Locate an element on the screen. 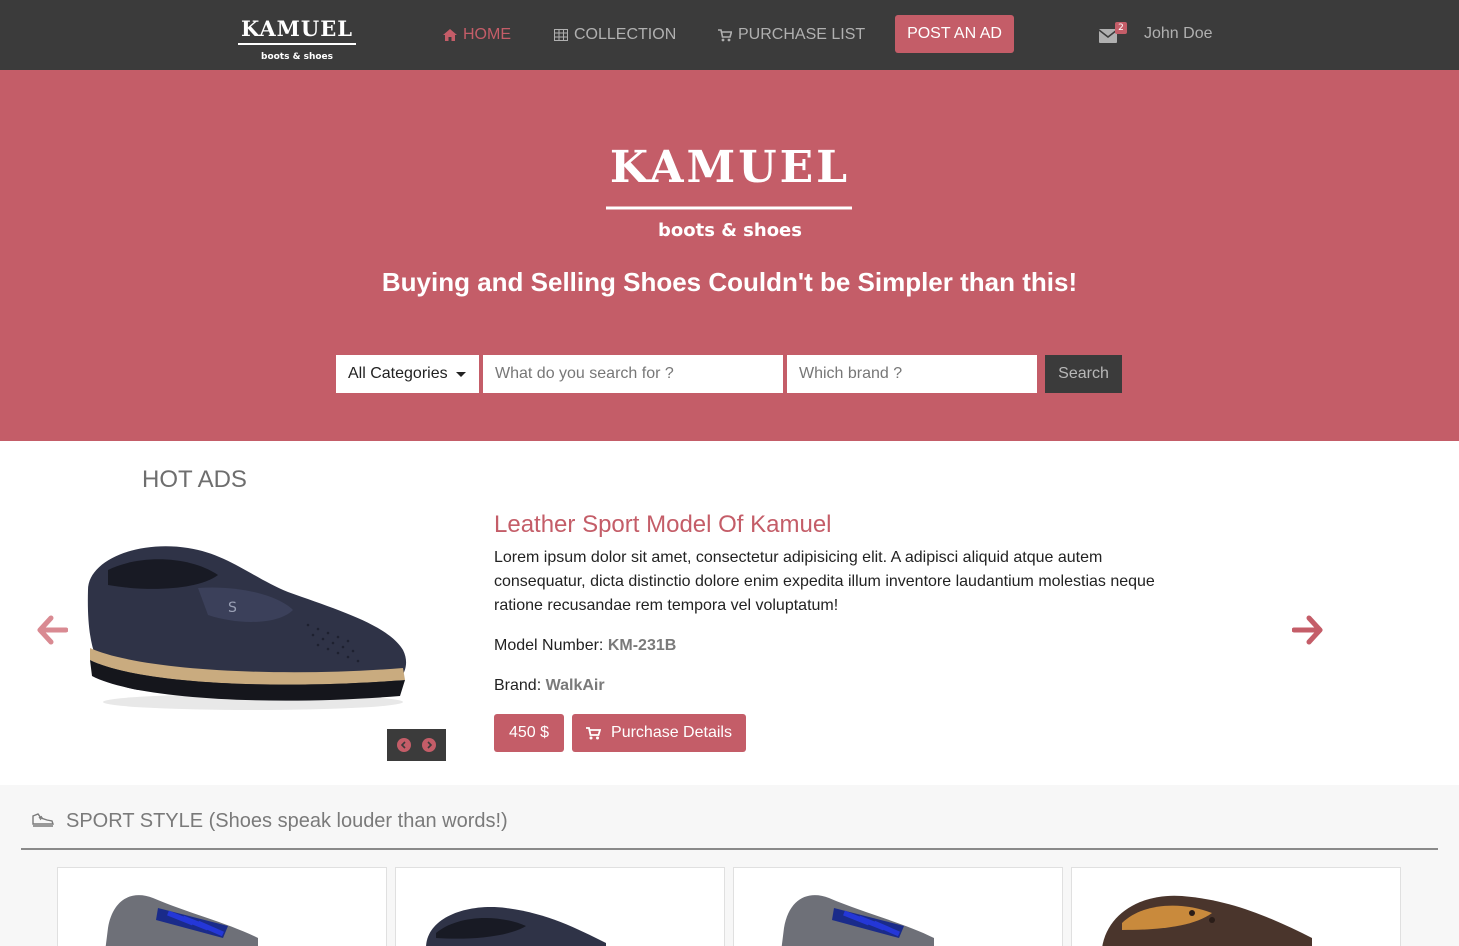  model-value: KM-231B is located at coordinates (642, 645).